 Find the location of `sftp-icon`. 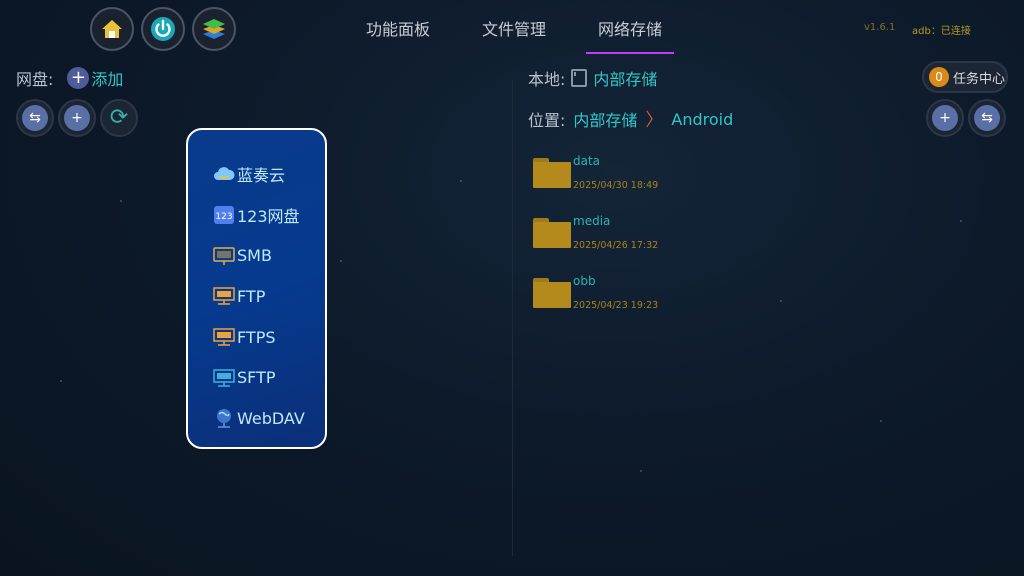

sftp-icon is located at coordinates (224, 378).